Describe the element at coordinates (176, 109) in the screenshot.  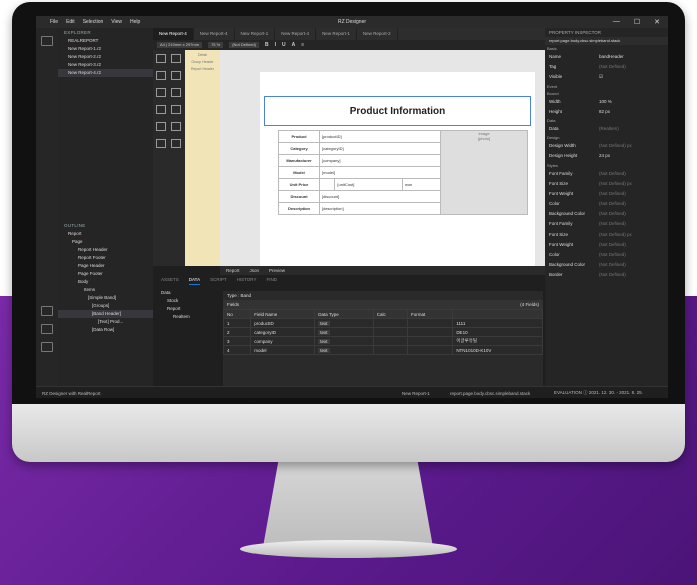
I see `grid-tool-icon` at that location.